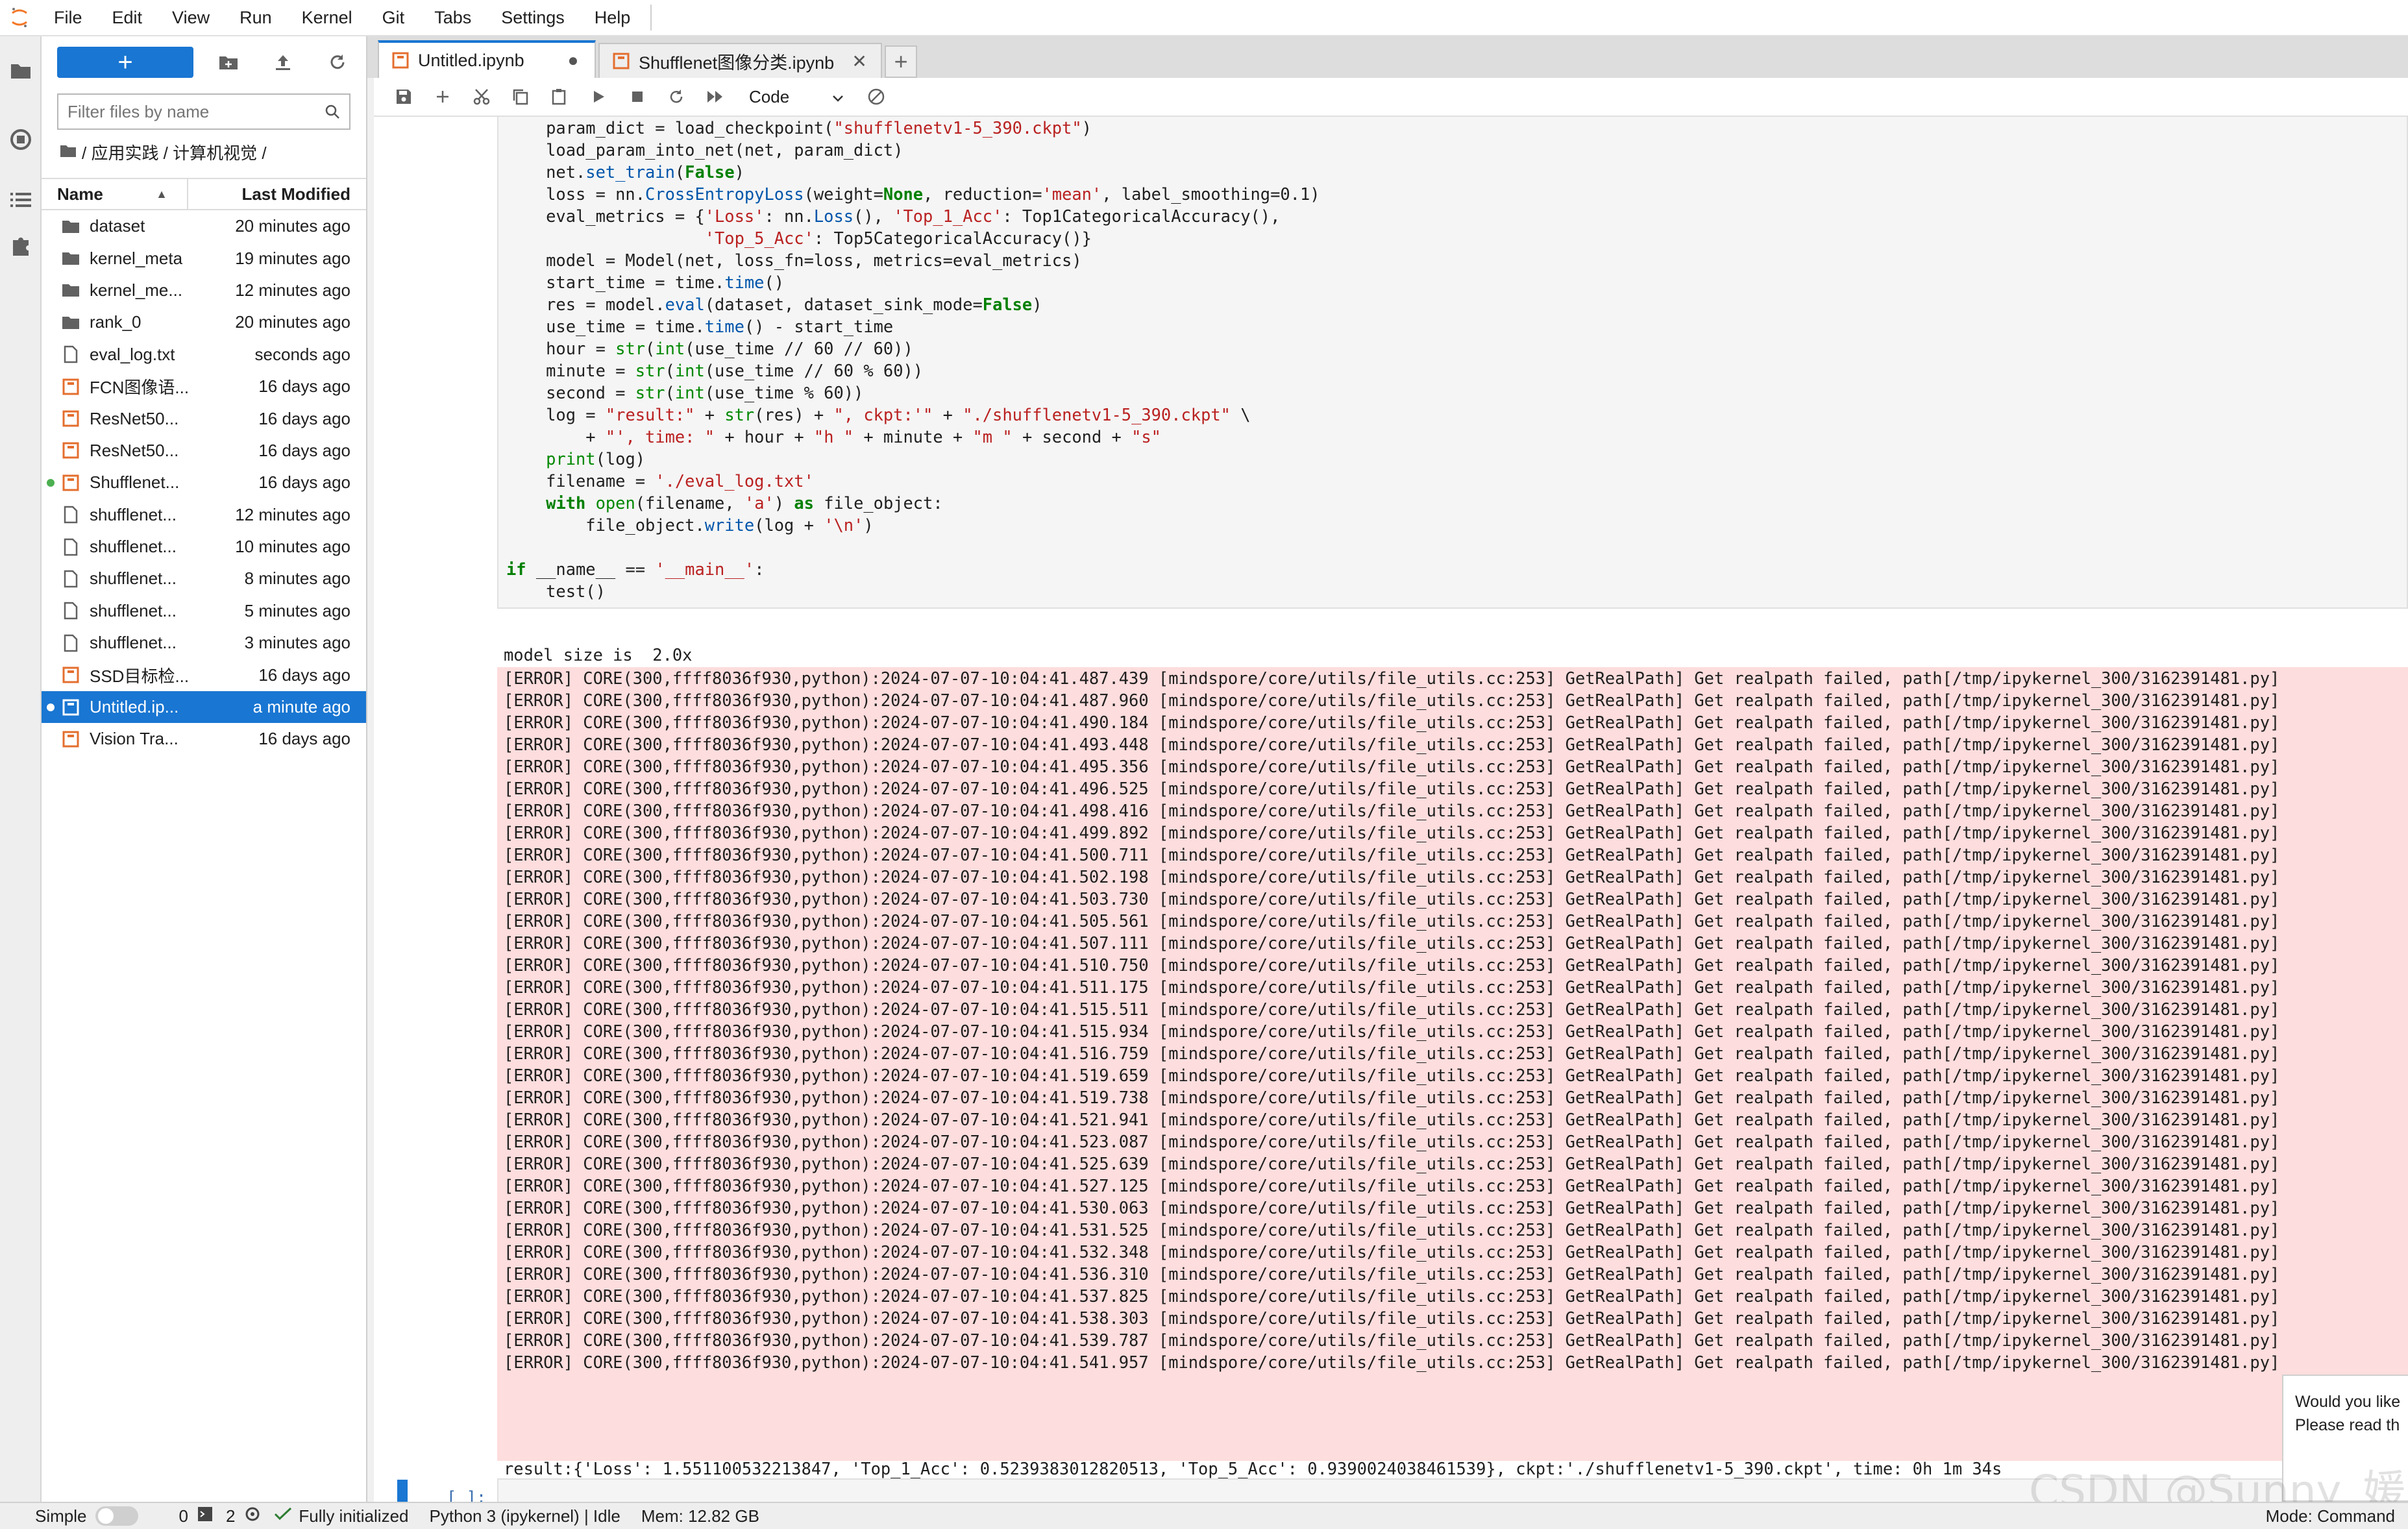  I want to click on menu-kernel: Kernel, so click(327, 18).